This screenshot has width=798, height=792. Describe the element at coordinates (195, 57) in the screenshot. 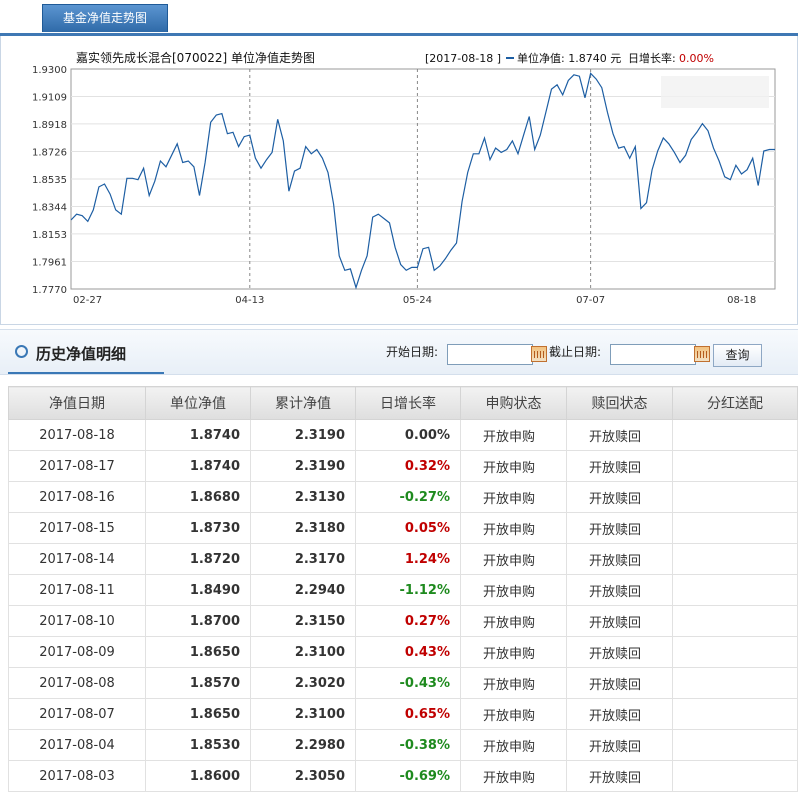

I see `chart-title: 嘉实领先成长混合[070022] 单位净值走势图` at that location.